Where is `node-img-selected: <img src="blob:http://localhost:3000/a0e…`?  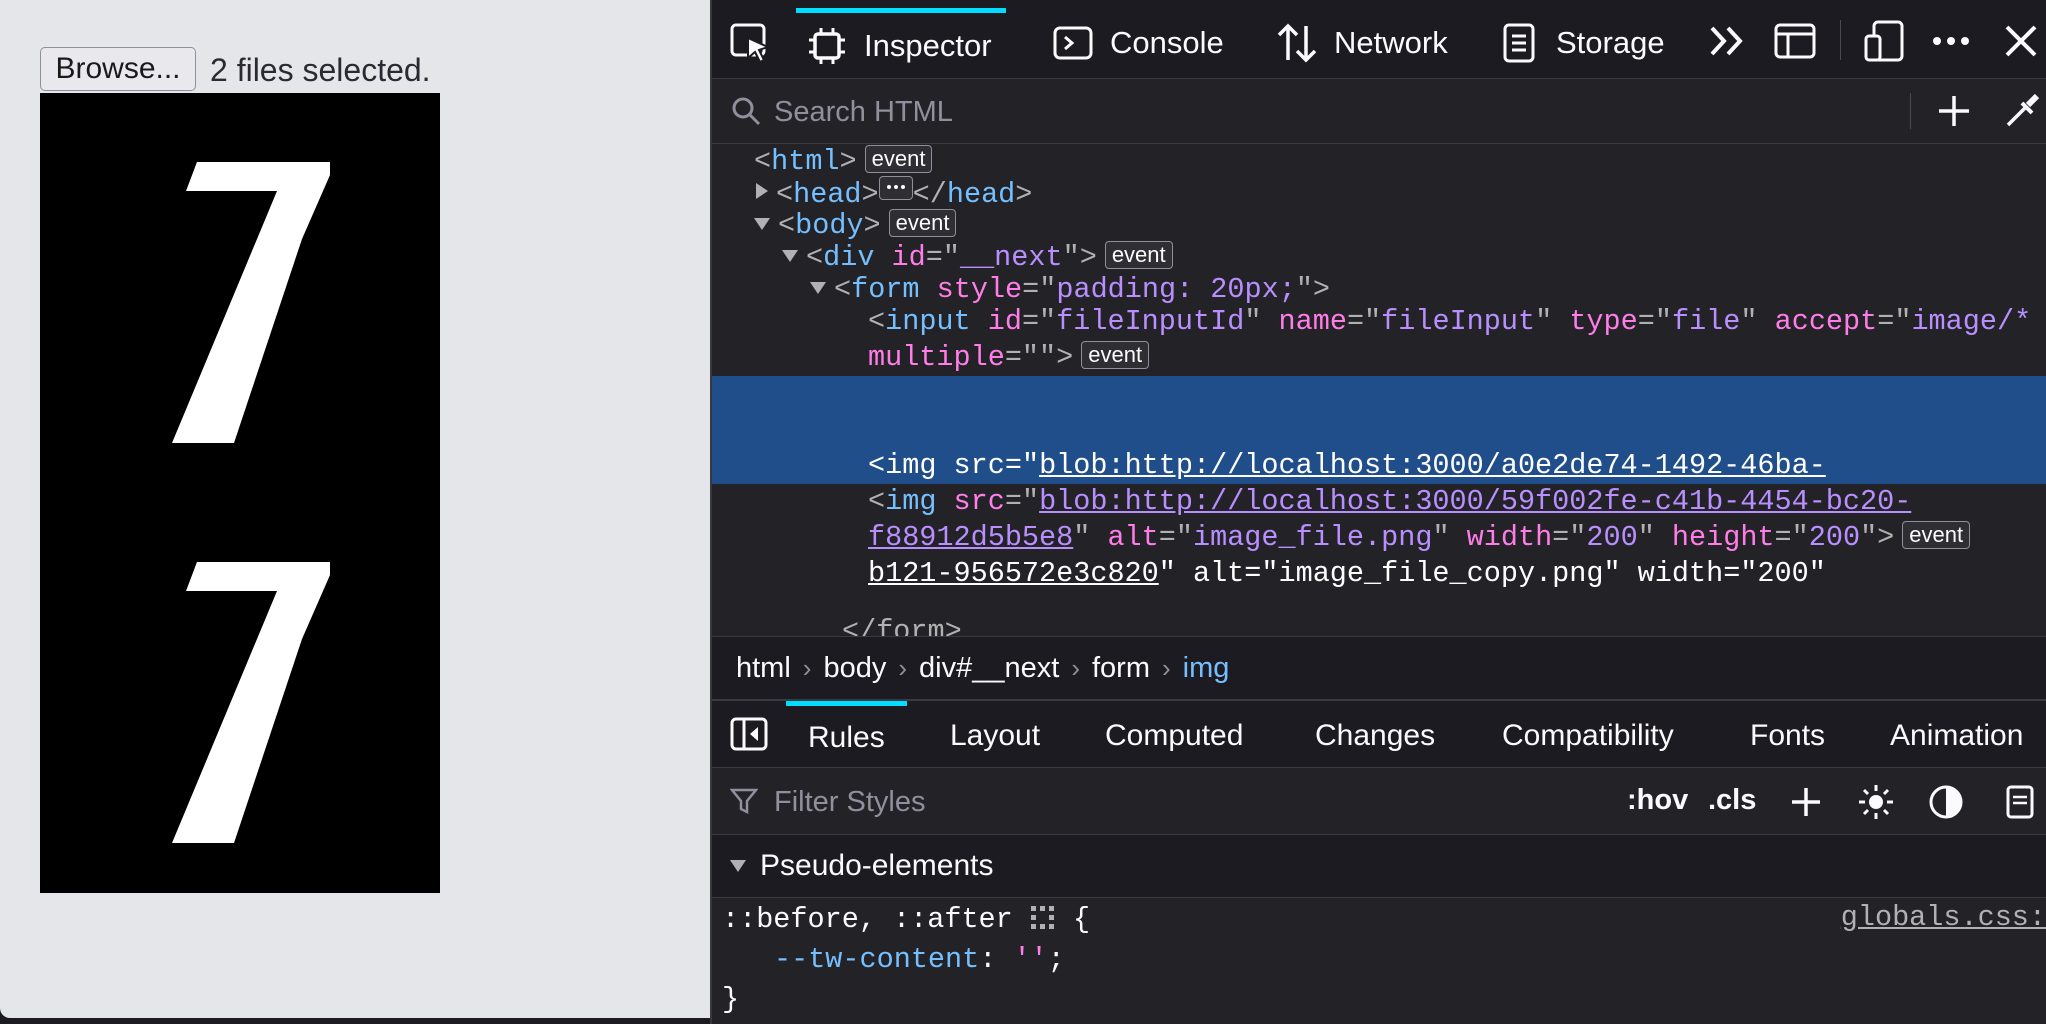 node-img-selected: <img src="blob:http://localhost:3000/a0e… is located at coordinates (1379, 483).